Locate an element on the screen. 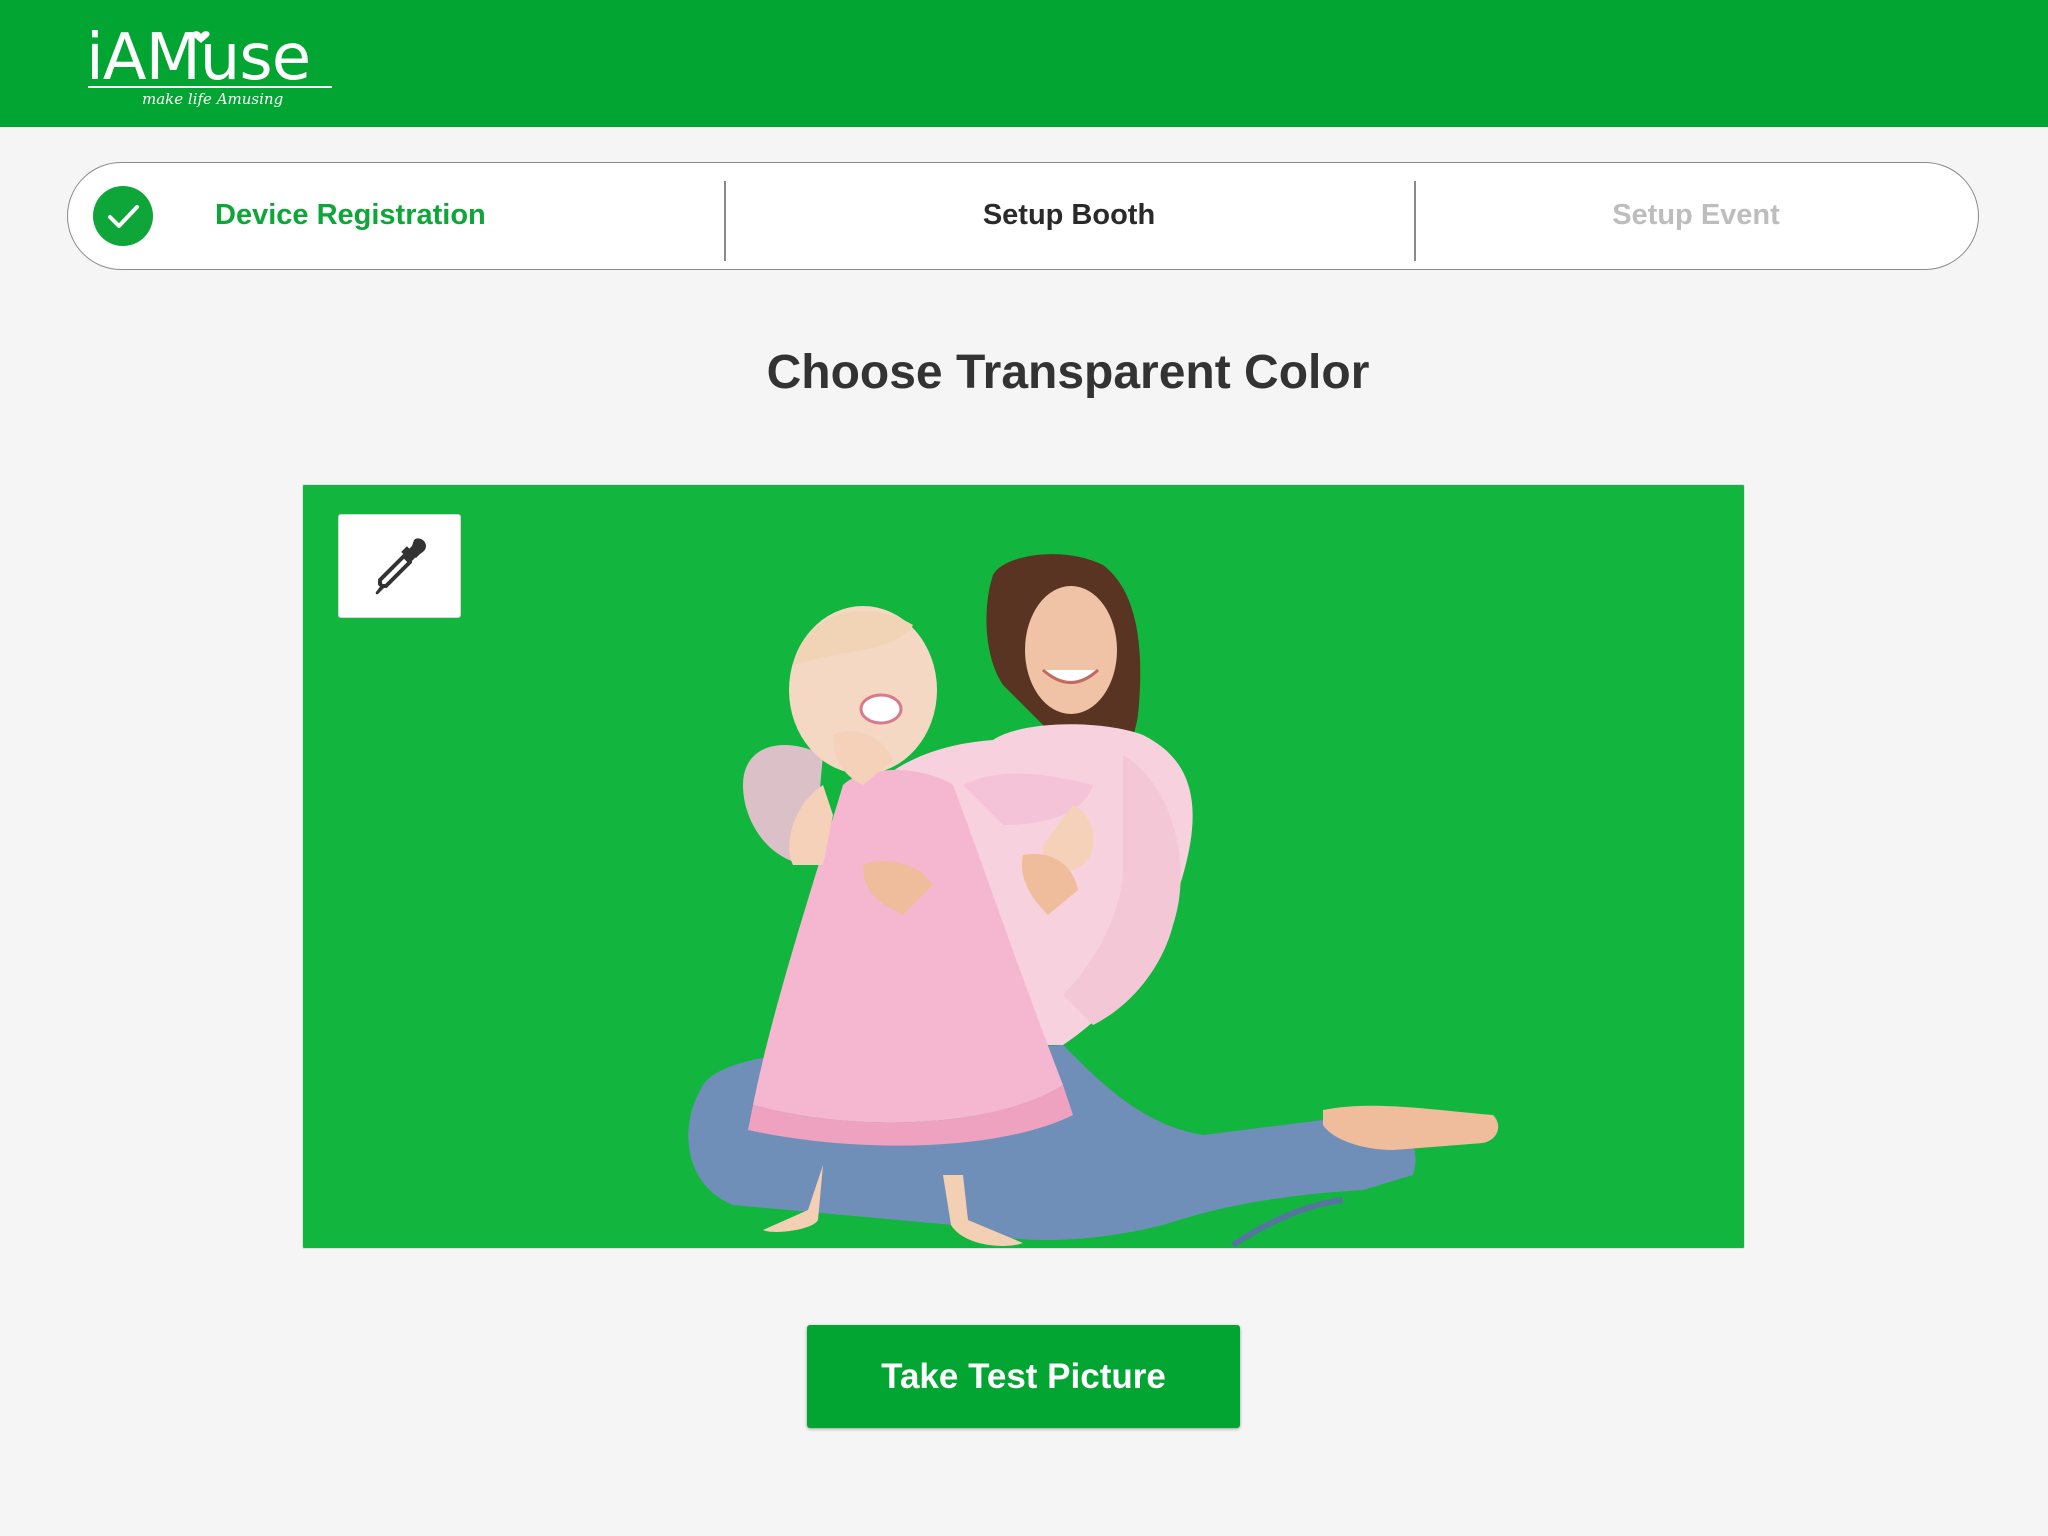  step-label-setup-event: Setup Event is located at coordinates (1696, 215).